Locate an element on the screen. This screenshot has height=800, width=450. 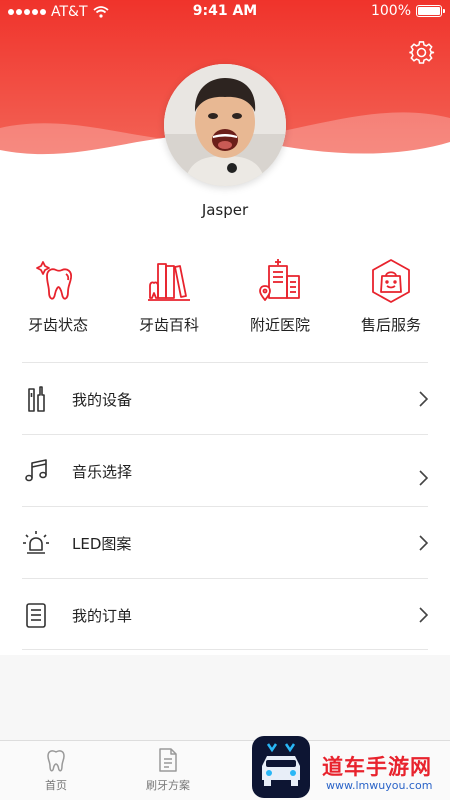
avatar is located at coordinates (225, 125).